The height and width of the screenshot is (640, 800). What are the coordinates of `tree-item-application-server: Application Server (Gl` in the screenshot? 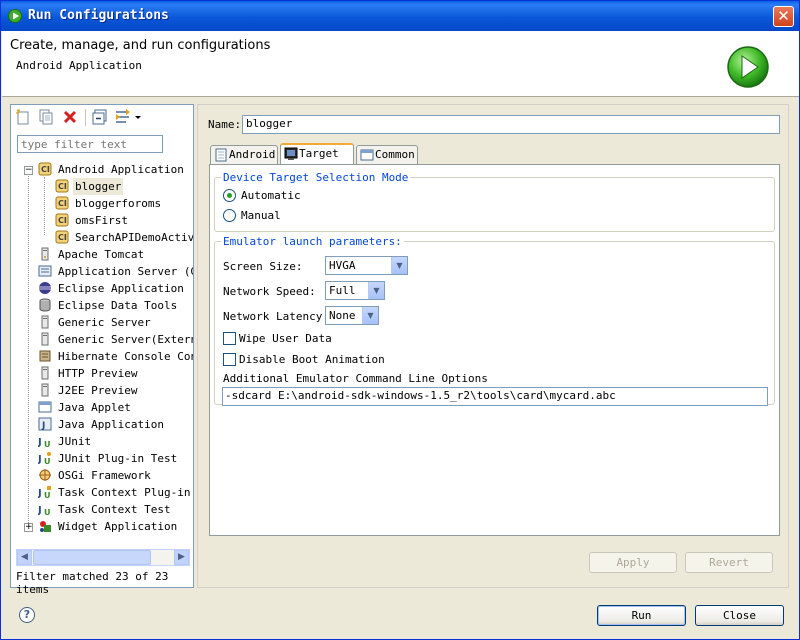 It's located at (115, 271).